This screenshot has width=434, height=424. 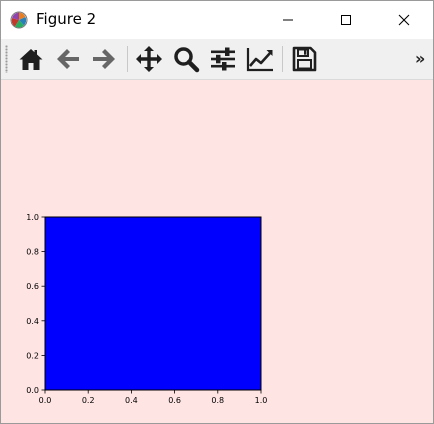 I want to click on move-icon, so click(x=149, y=59).